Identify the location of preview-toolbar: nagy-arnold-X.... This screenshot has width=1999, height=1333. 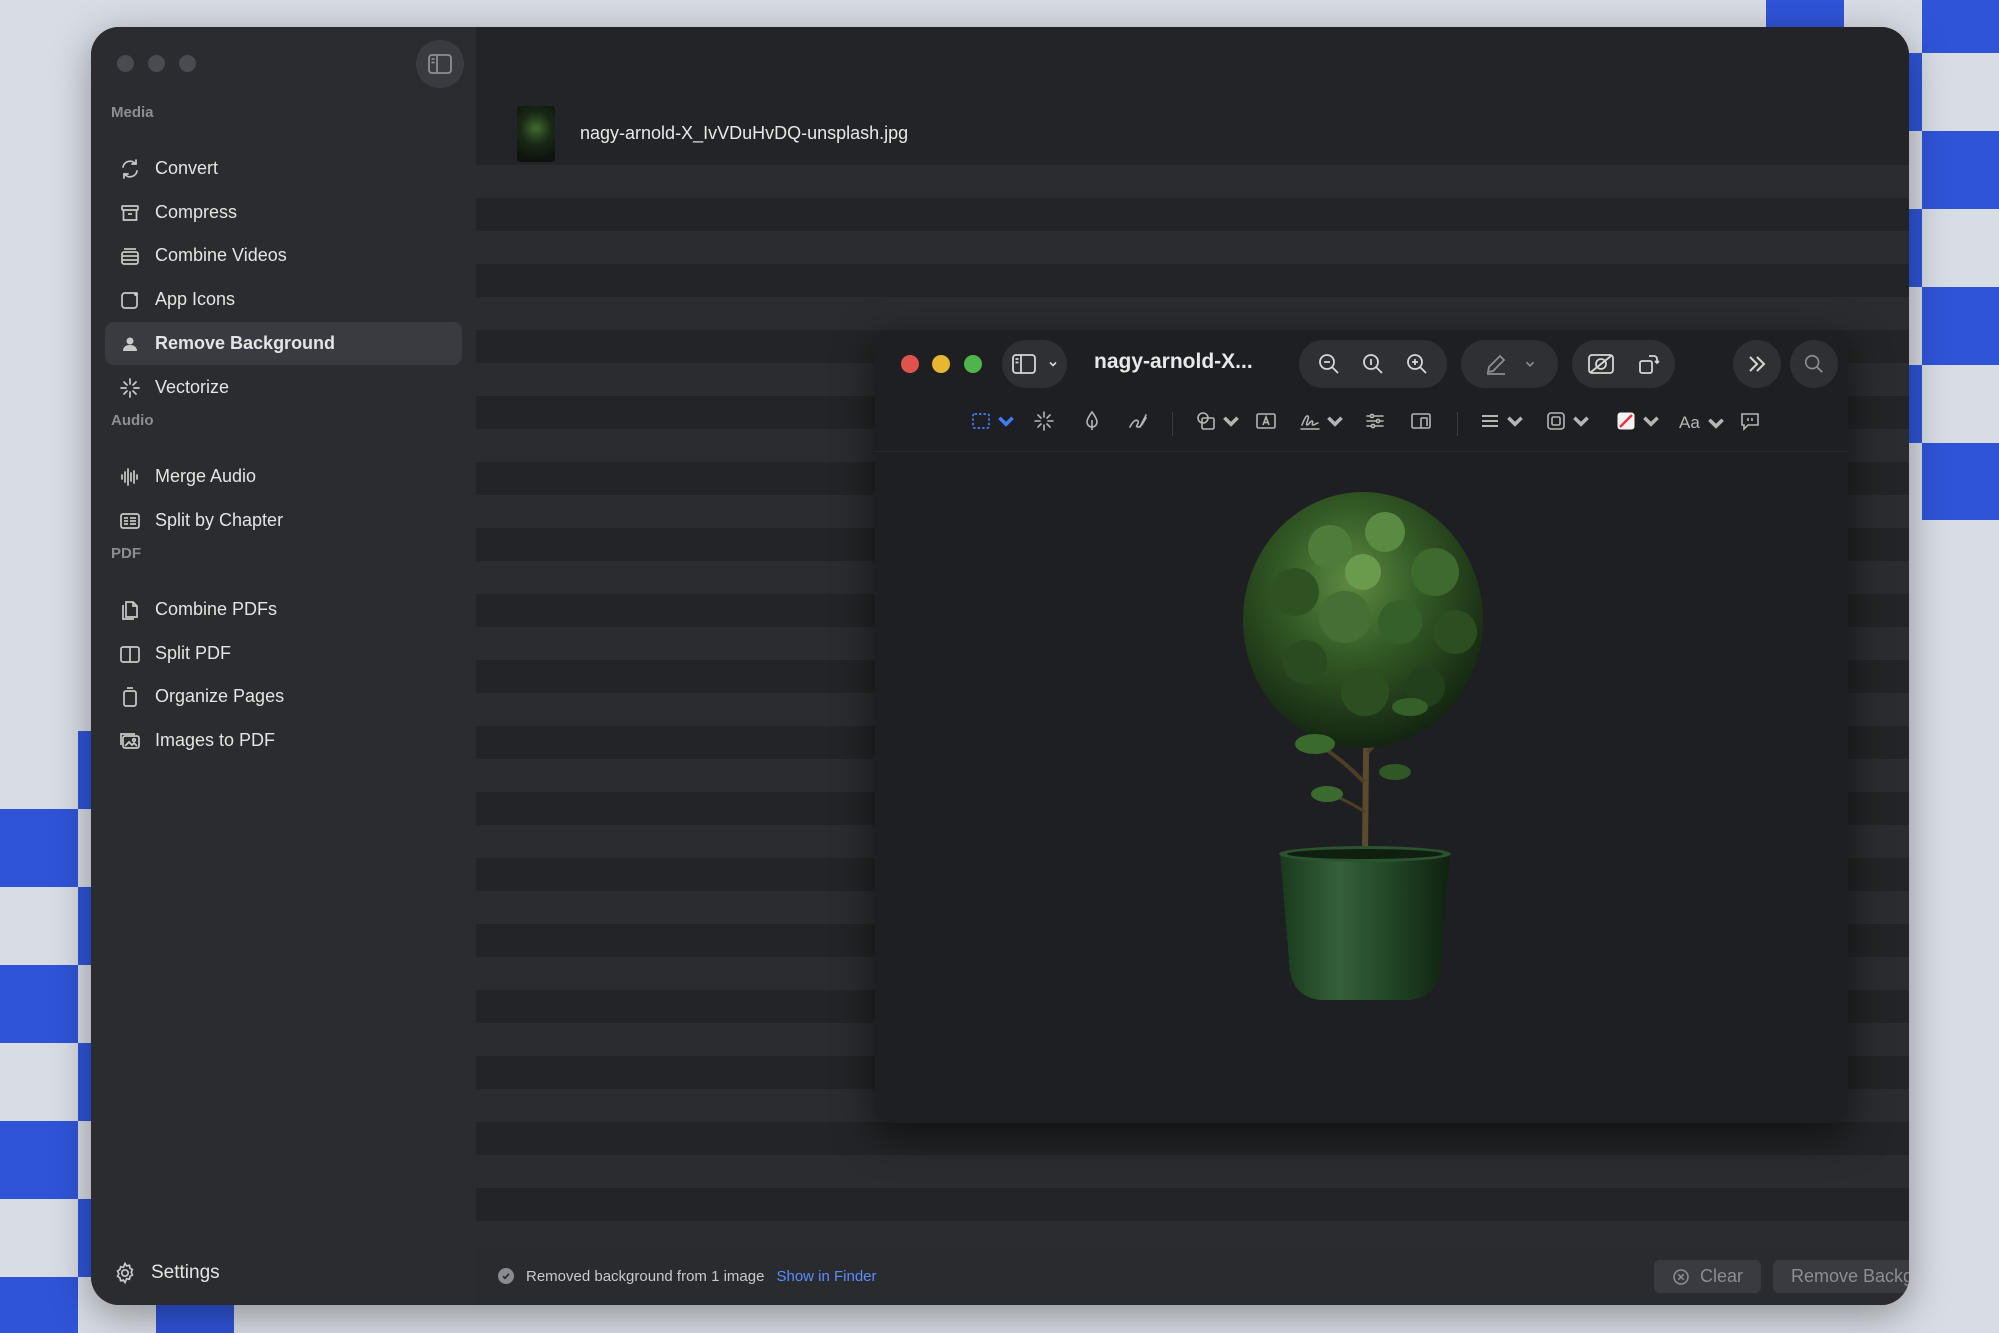
(1361, 363).